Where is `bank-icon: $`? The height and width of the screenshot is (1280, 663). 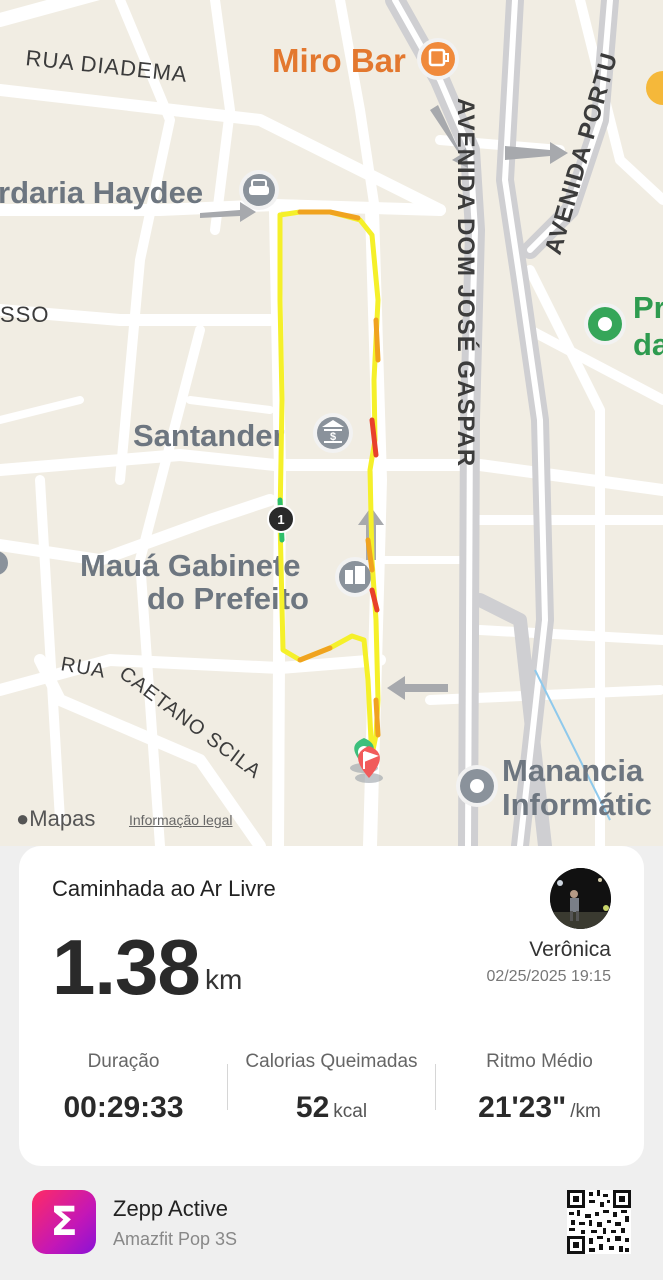 bank-icon: $ is located at coordinates (333, 433).